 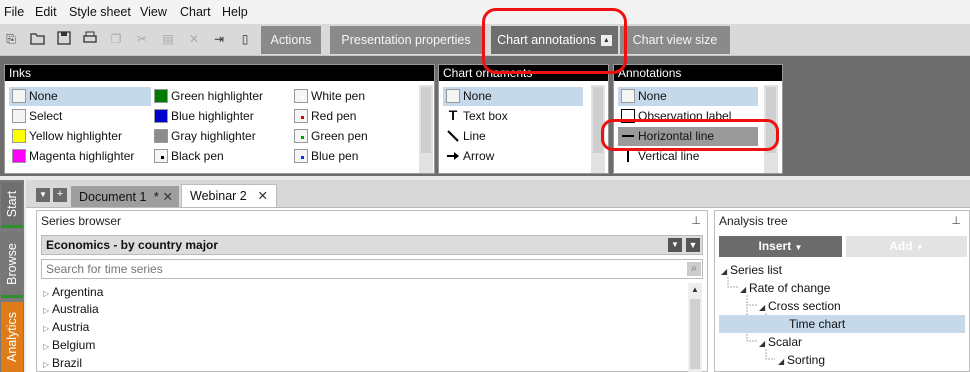 What do you see at coordinates (800, 306) in the screenshot?
I see `tree-node-cross-section: ◢ Cross section` at bounding box center [800, 306].